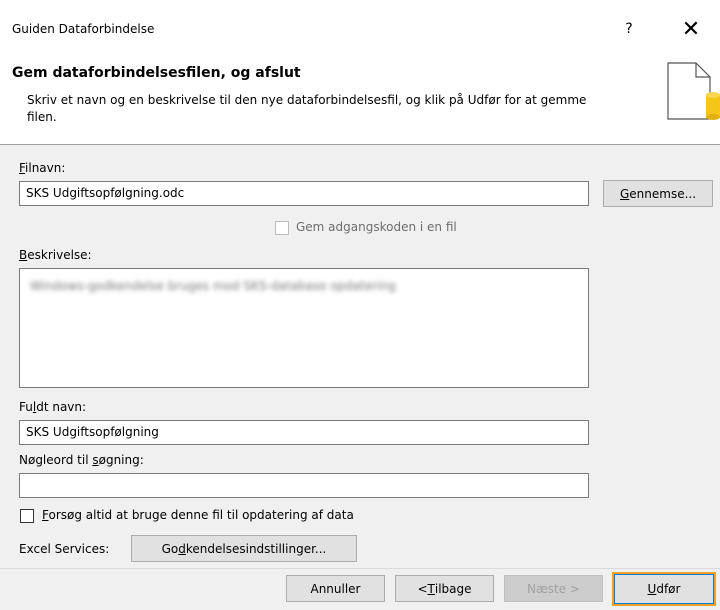 This screenshot has width=720, height=610. What do you see at coordinates (335, 588) in the screenshot?
I see `cancel-button: Annuller` at bounding box center [335, 588].